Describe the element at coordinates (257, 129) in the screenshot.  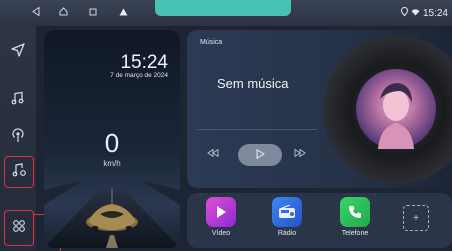
I see `progress-divider` at that location.